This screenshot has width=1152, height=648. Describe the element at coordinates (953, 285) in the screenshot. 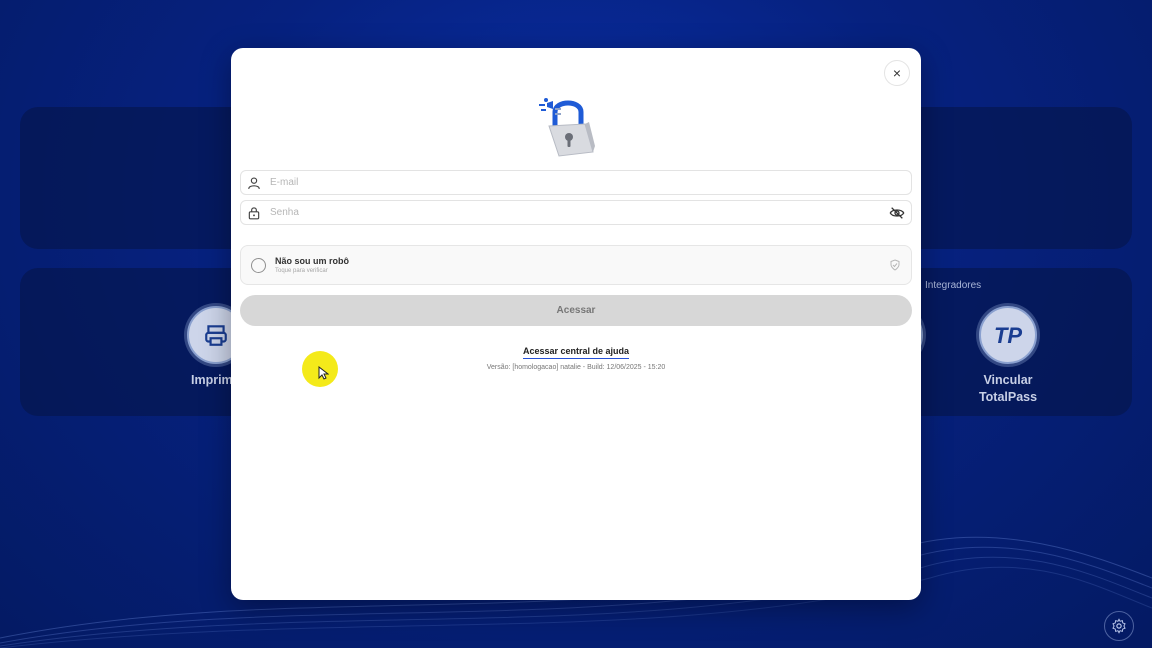

I see `integrators-section-label: Integradores` at that location.